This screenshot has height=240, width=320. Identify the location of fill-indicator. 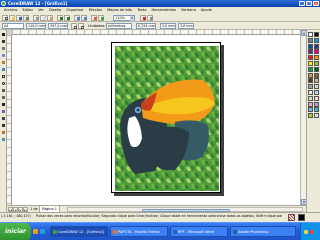
(291, 217).